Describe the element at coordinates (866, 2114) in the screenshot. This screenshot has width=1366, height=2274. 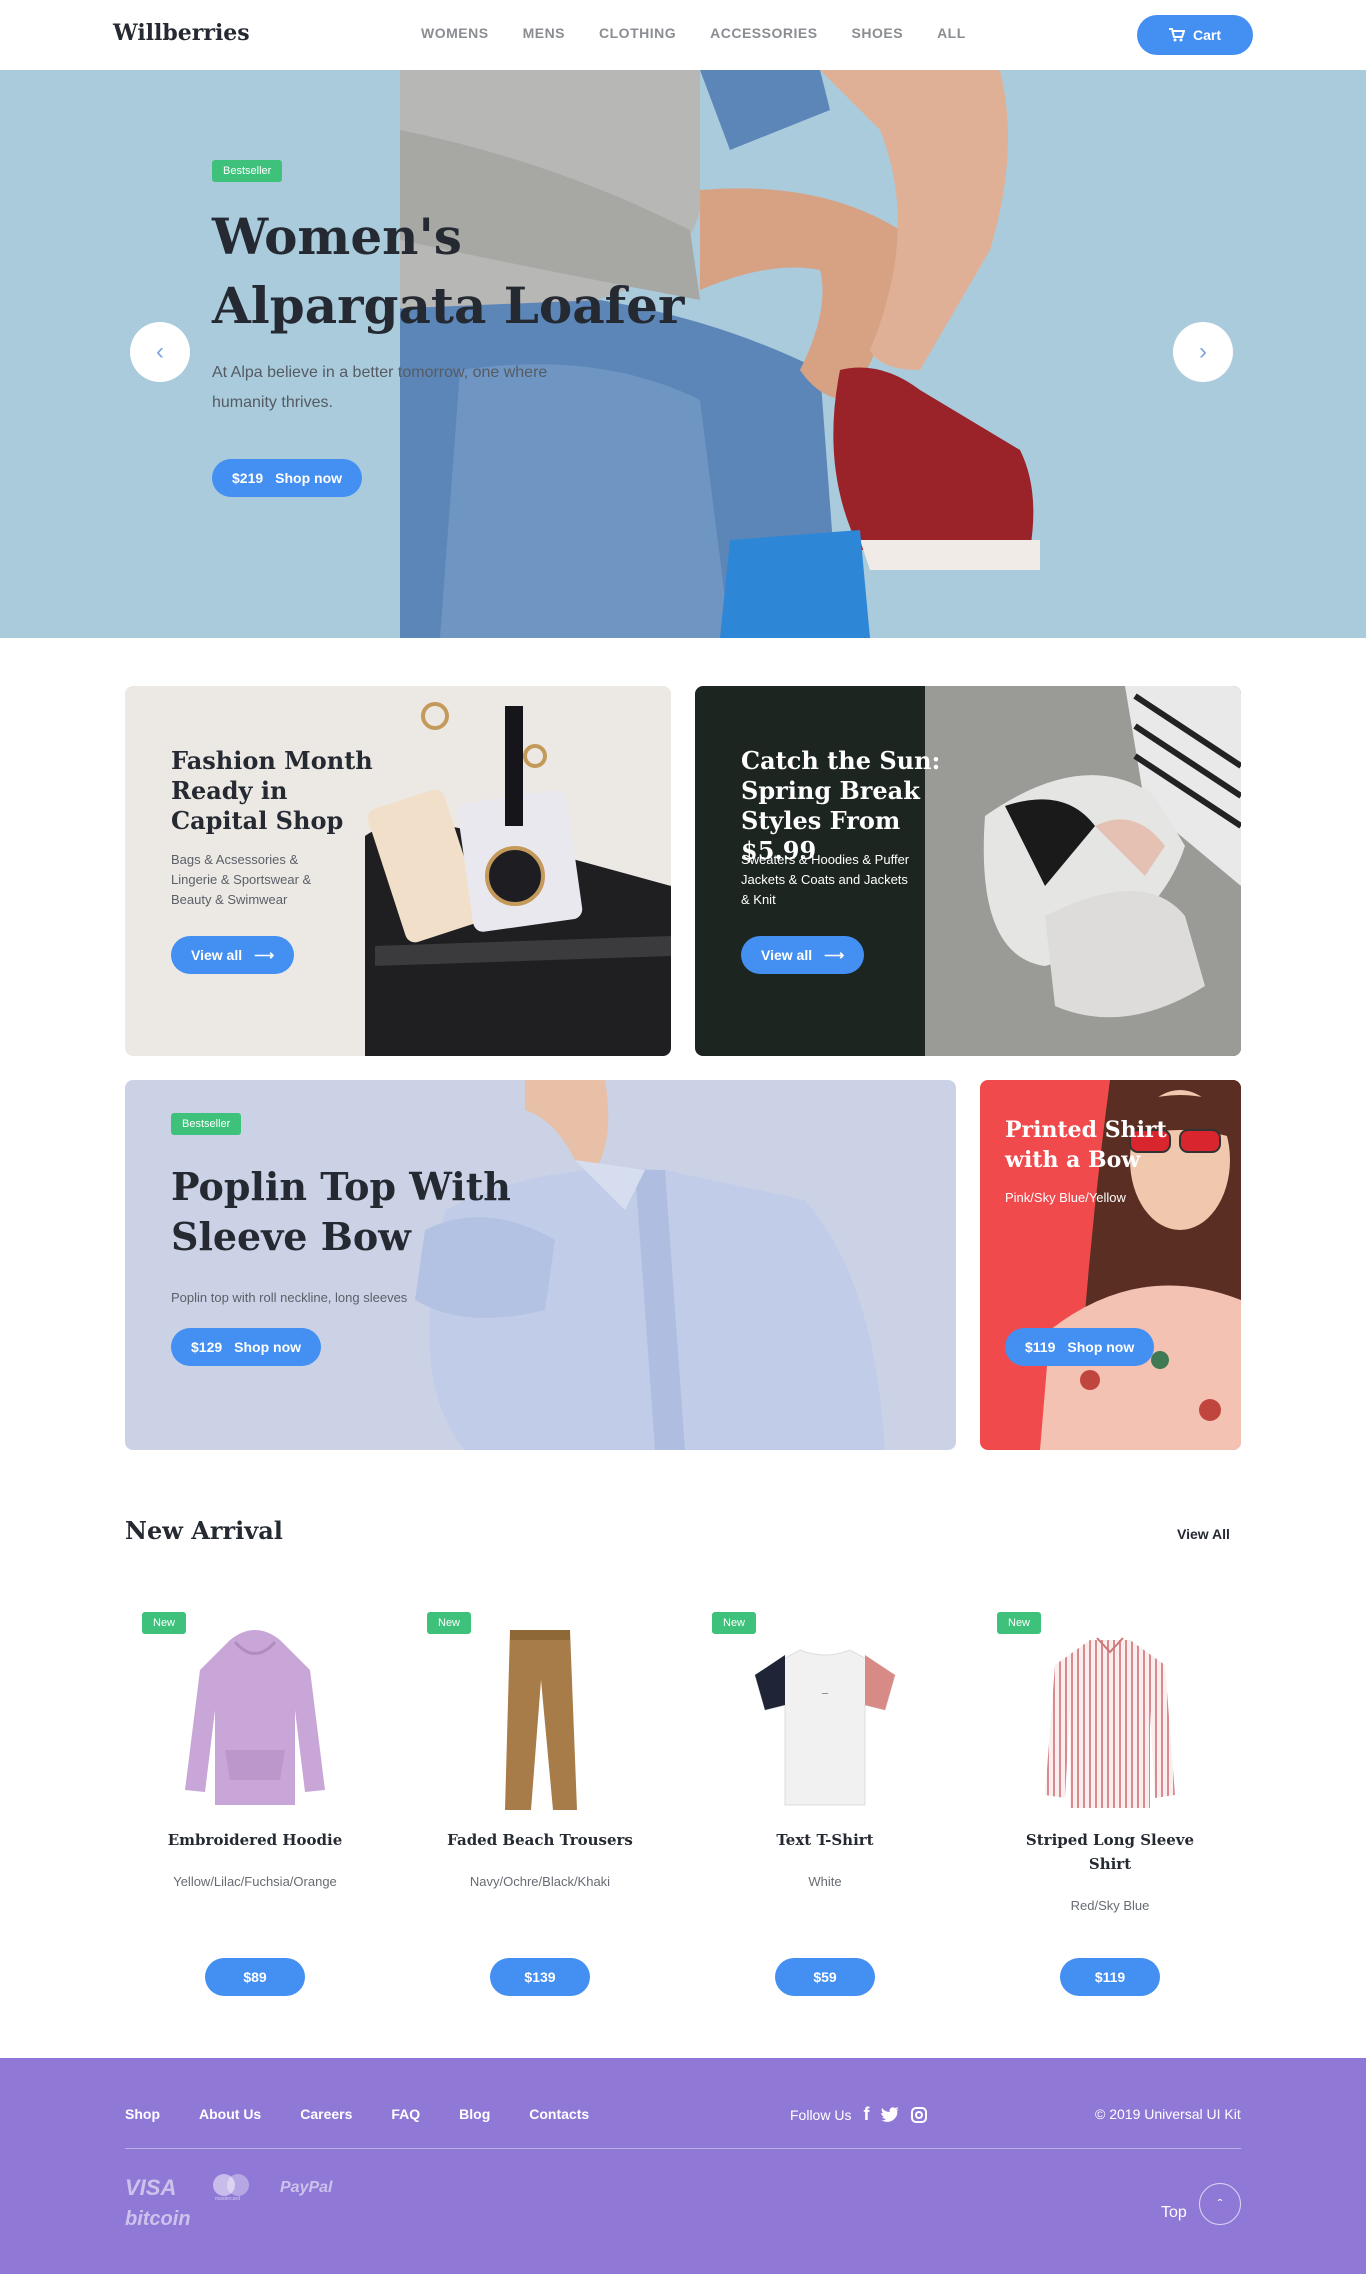
I see `facebook-icon: f` at that location.